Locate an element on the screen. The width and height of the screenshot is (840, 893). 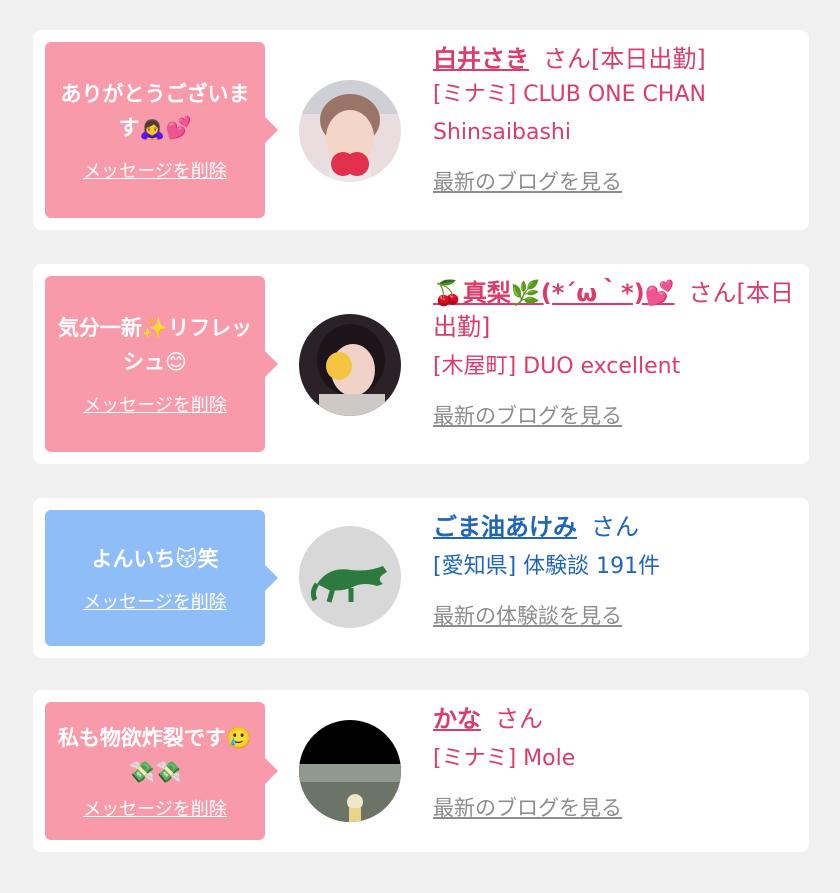
shop-info: [ミナミ] Mole is located at coordinates (504, 758).